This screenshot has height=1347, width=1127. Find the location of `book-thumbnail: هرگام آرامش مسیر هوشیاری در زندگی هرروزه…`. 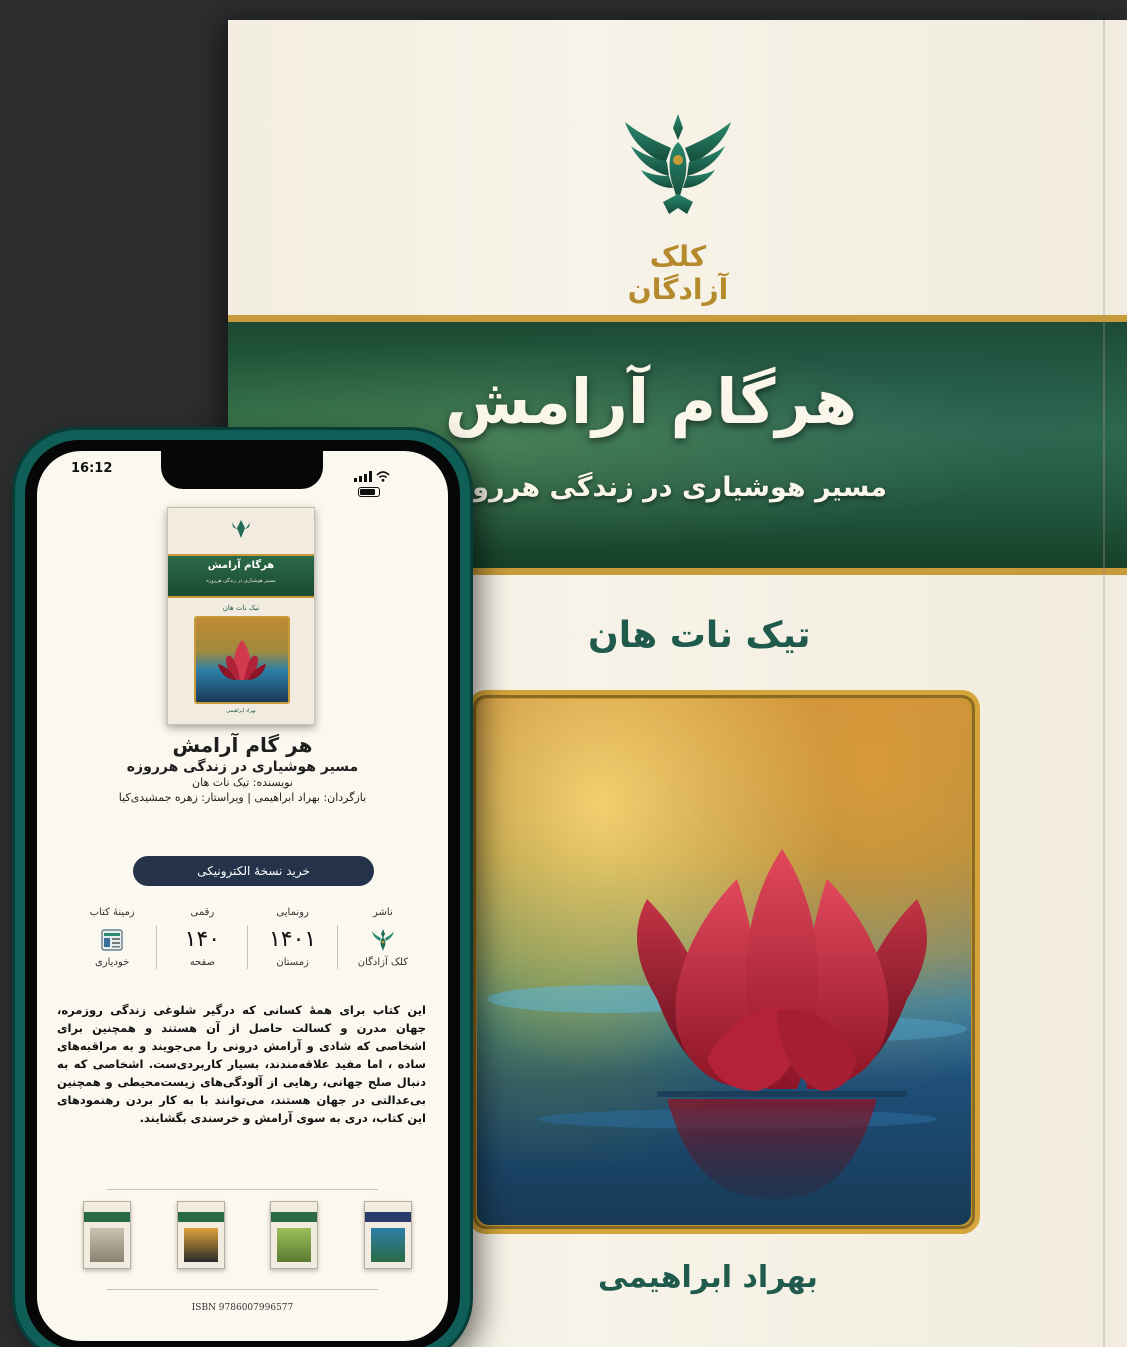

book-thumbnail: هرگام آرامش مسیر هوشیاری در زندگی هرروزه… is located at coordinates (241, 616).